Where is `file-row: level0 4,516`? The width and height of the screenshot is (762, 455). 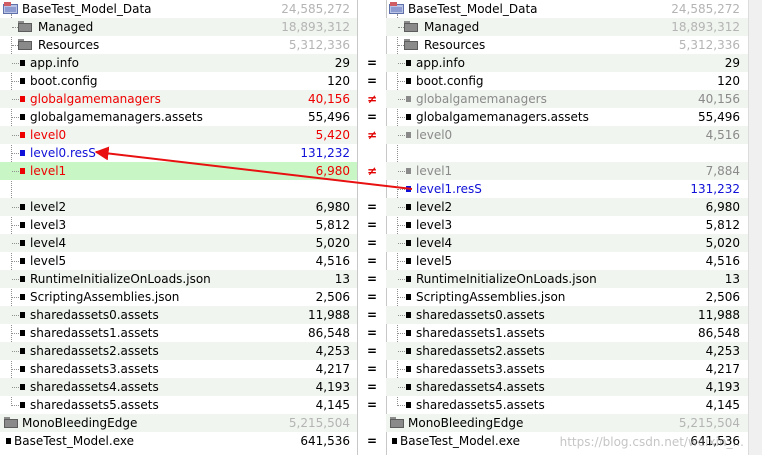
file-row: level0 4,516 is located at coordinates (567, 135).